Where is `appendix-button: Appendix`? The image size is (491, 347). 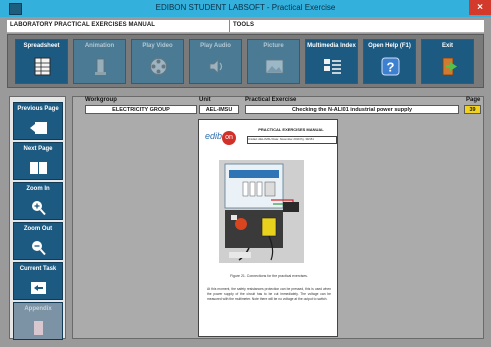
appendix-button: Appendix is located at coordinates (38, 321).